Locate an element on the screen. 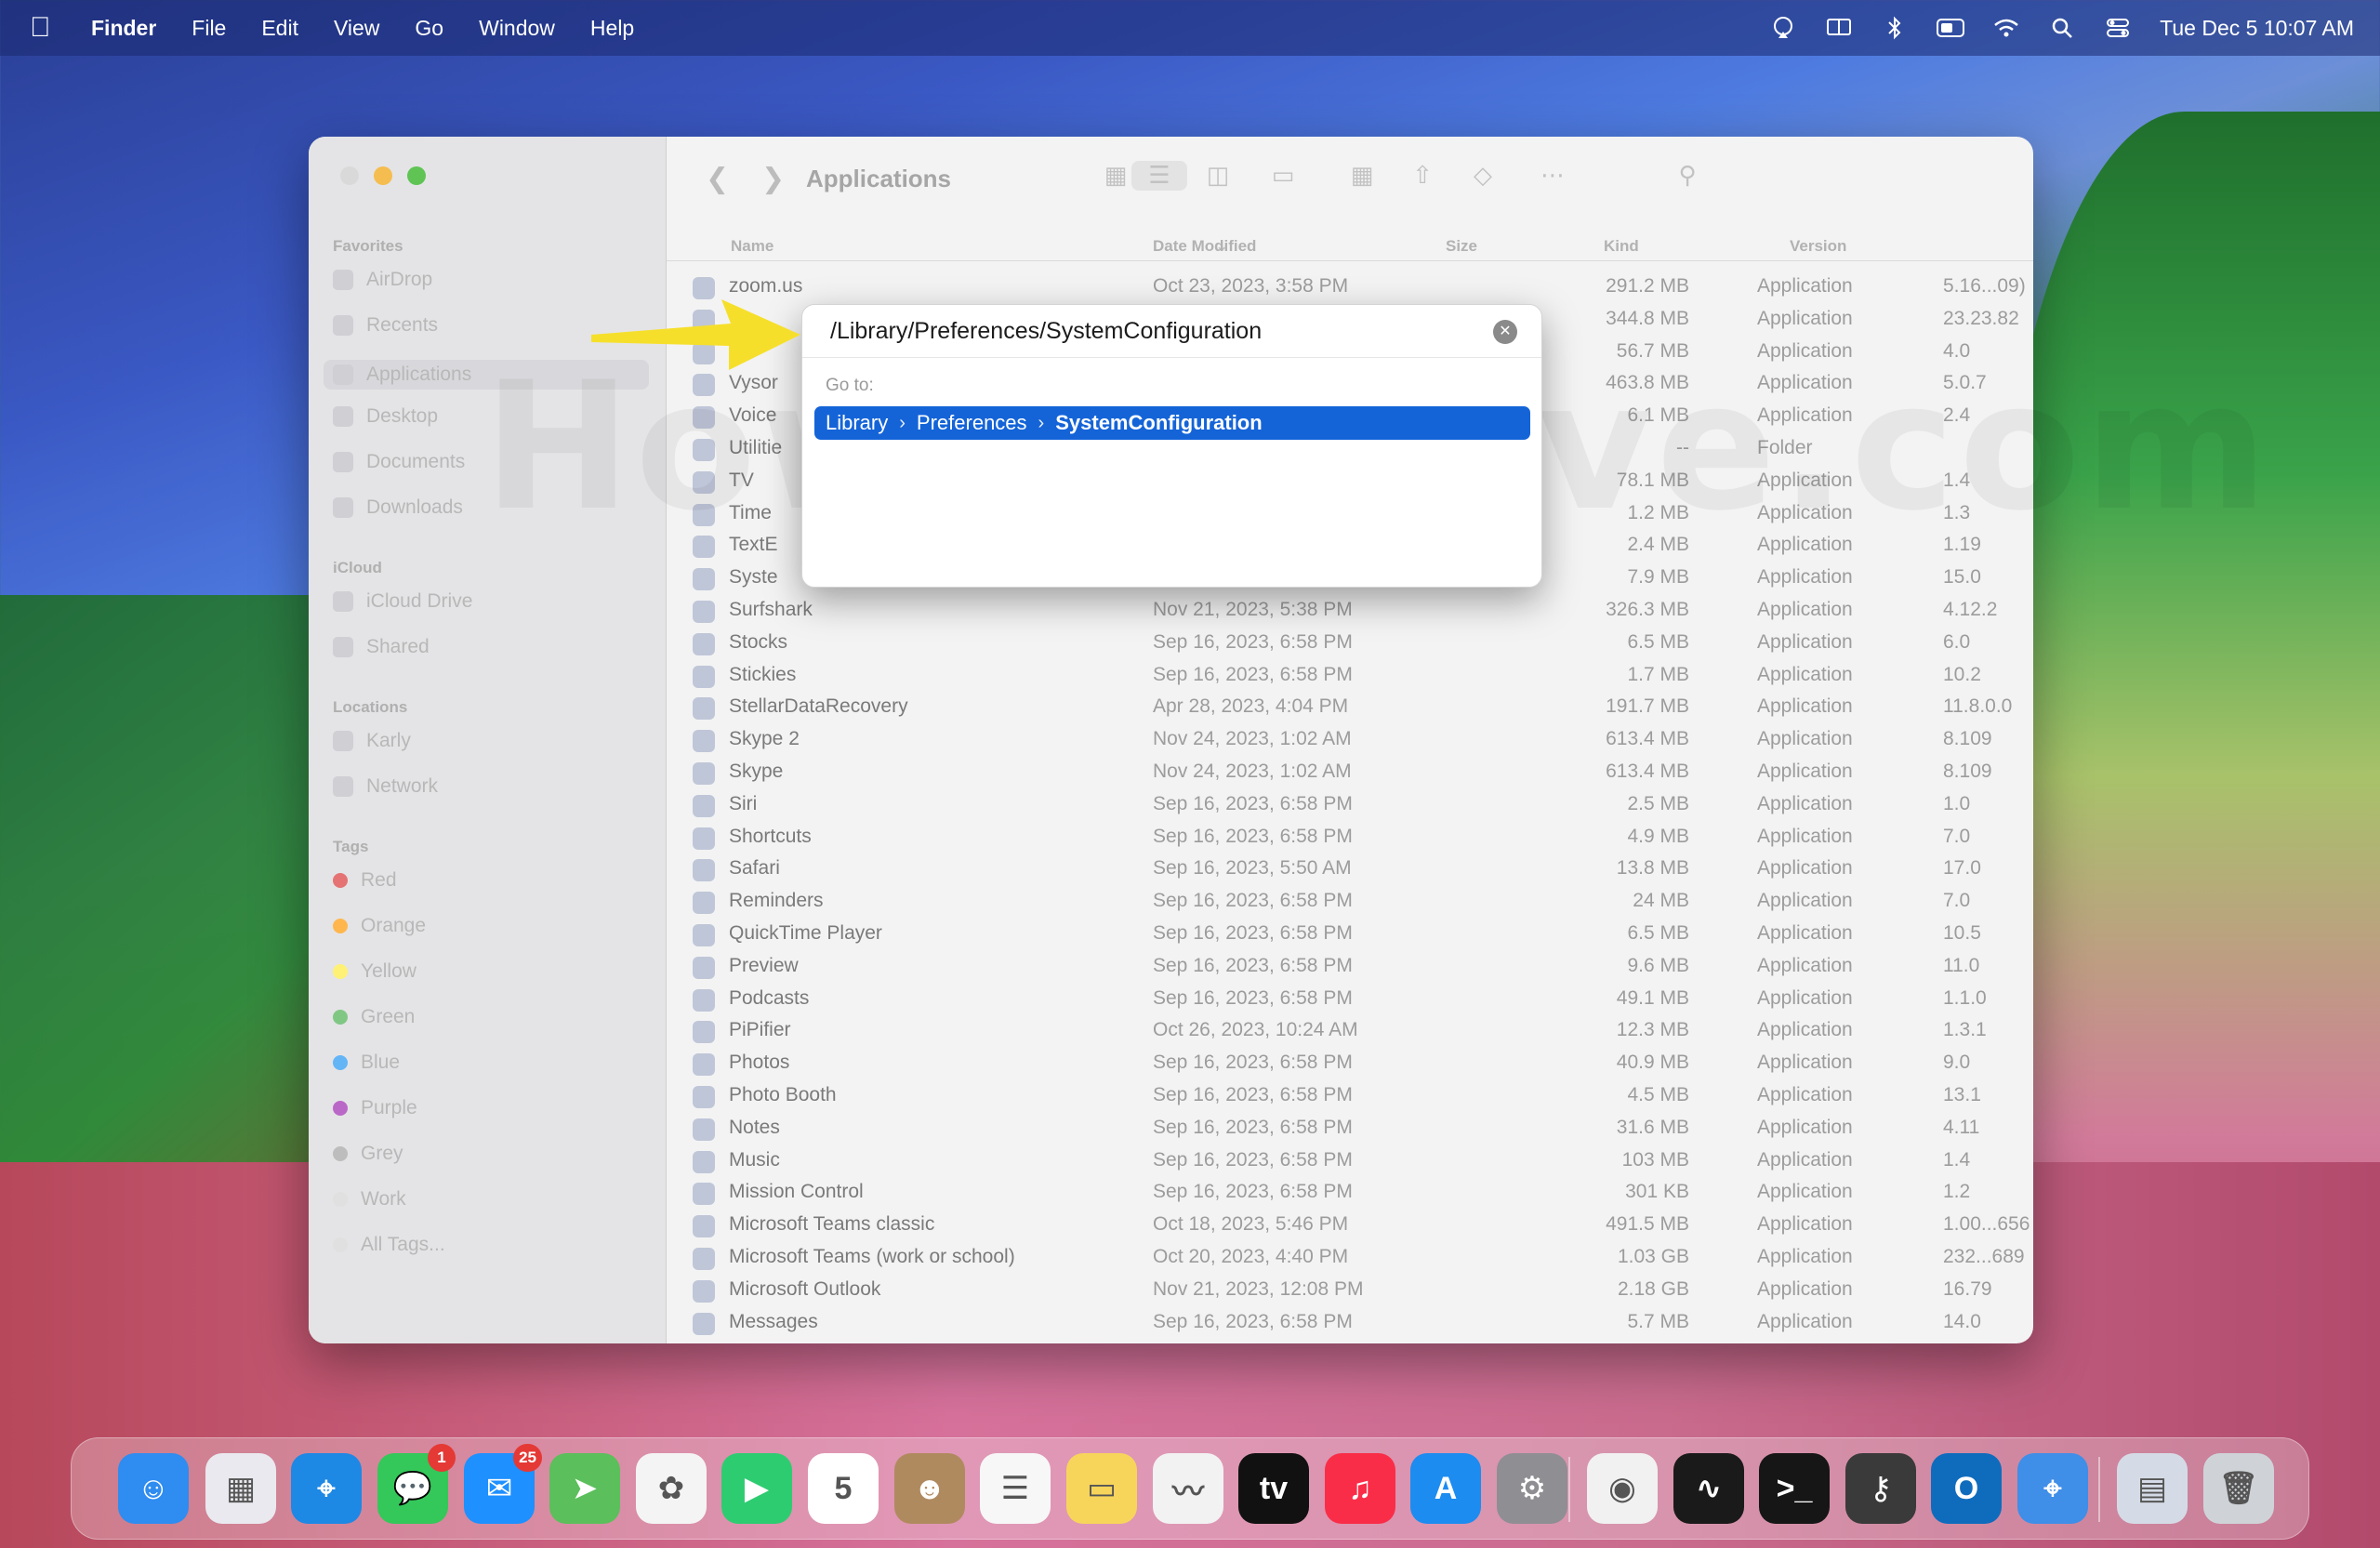 Image resolution: width=2380 pixels, height=1548 pixels. sidebar-item: Network is located at coordinates (385, 786).